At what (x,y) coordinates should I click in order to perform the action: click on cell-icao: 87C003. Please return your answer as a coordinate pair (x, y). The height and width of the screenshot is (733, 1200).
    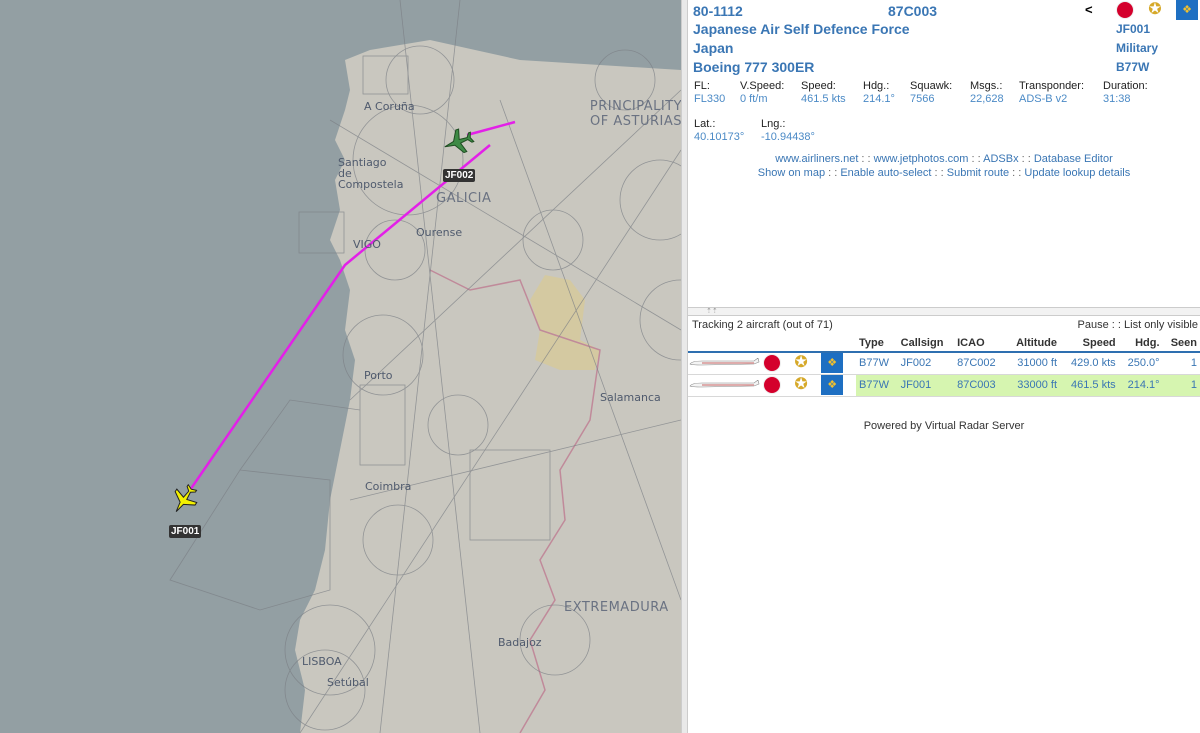
    Looking at the image, I should click on (980, 385).